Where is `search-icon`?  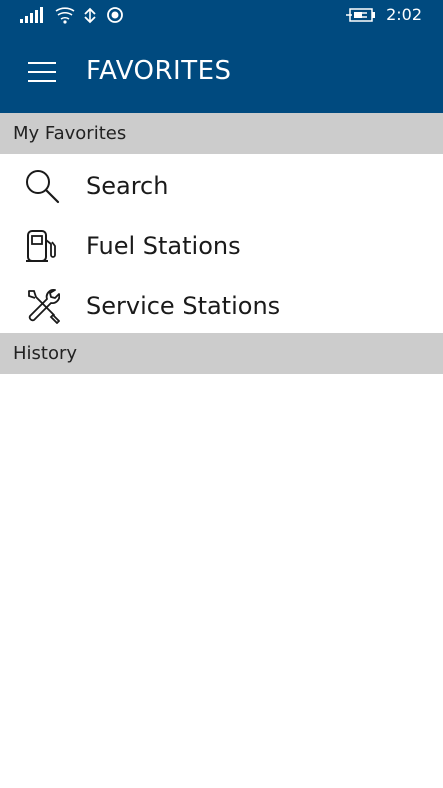 search-icon is located at coordinates (43, 187).